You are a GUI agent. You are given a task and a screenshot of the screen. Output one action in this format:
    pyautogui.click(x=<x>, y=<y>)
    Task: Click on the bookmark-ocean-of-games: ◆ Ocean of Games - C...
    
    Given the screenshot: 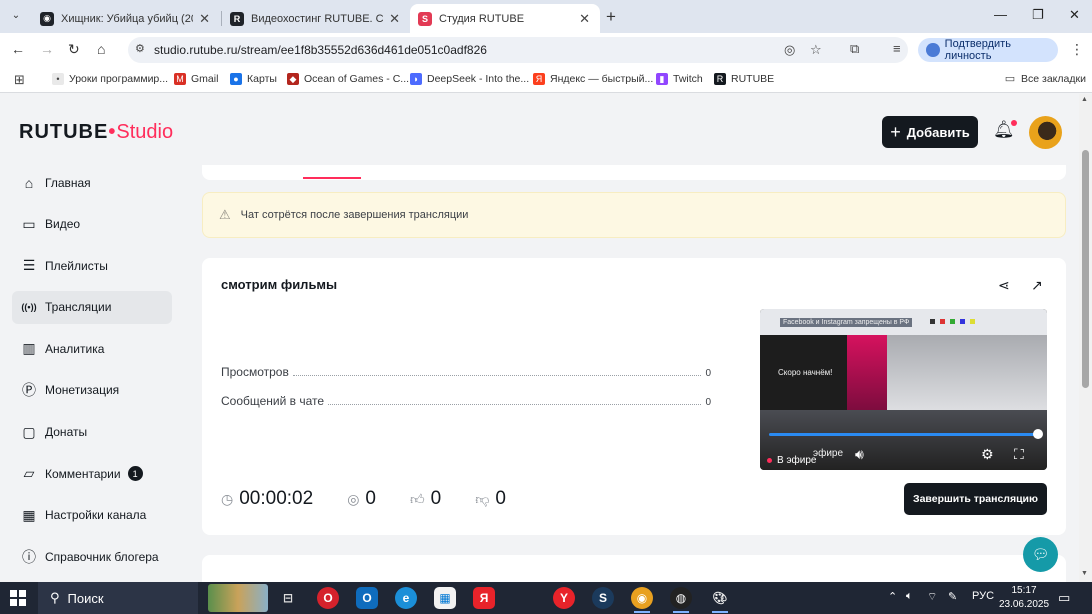 What is the action you would take?
    pyautogui.click(x=348, y=79)
    